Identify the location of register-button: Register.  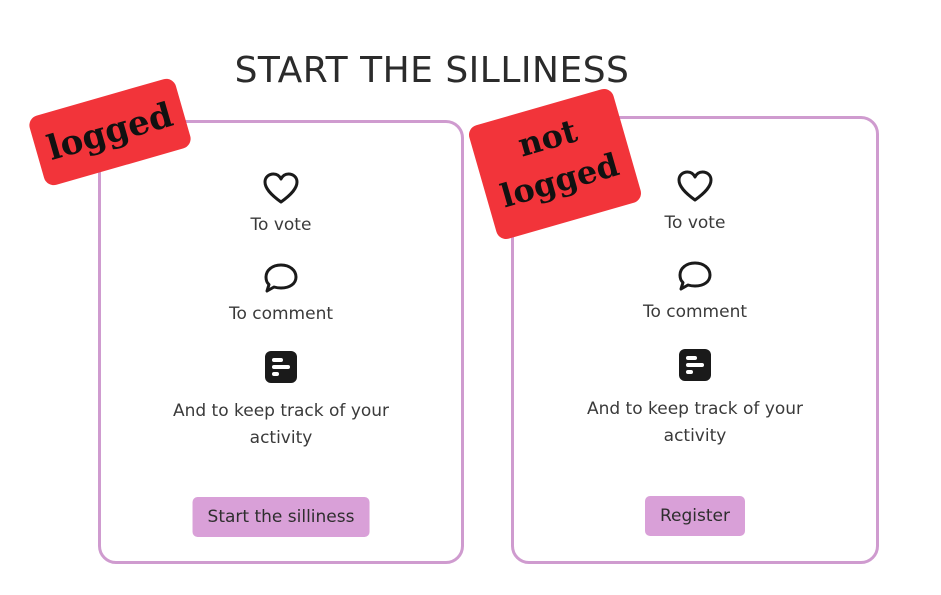
(695, 516).